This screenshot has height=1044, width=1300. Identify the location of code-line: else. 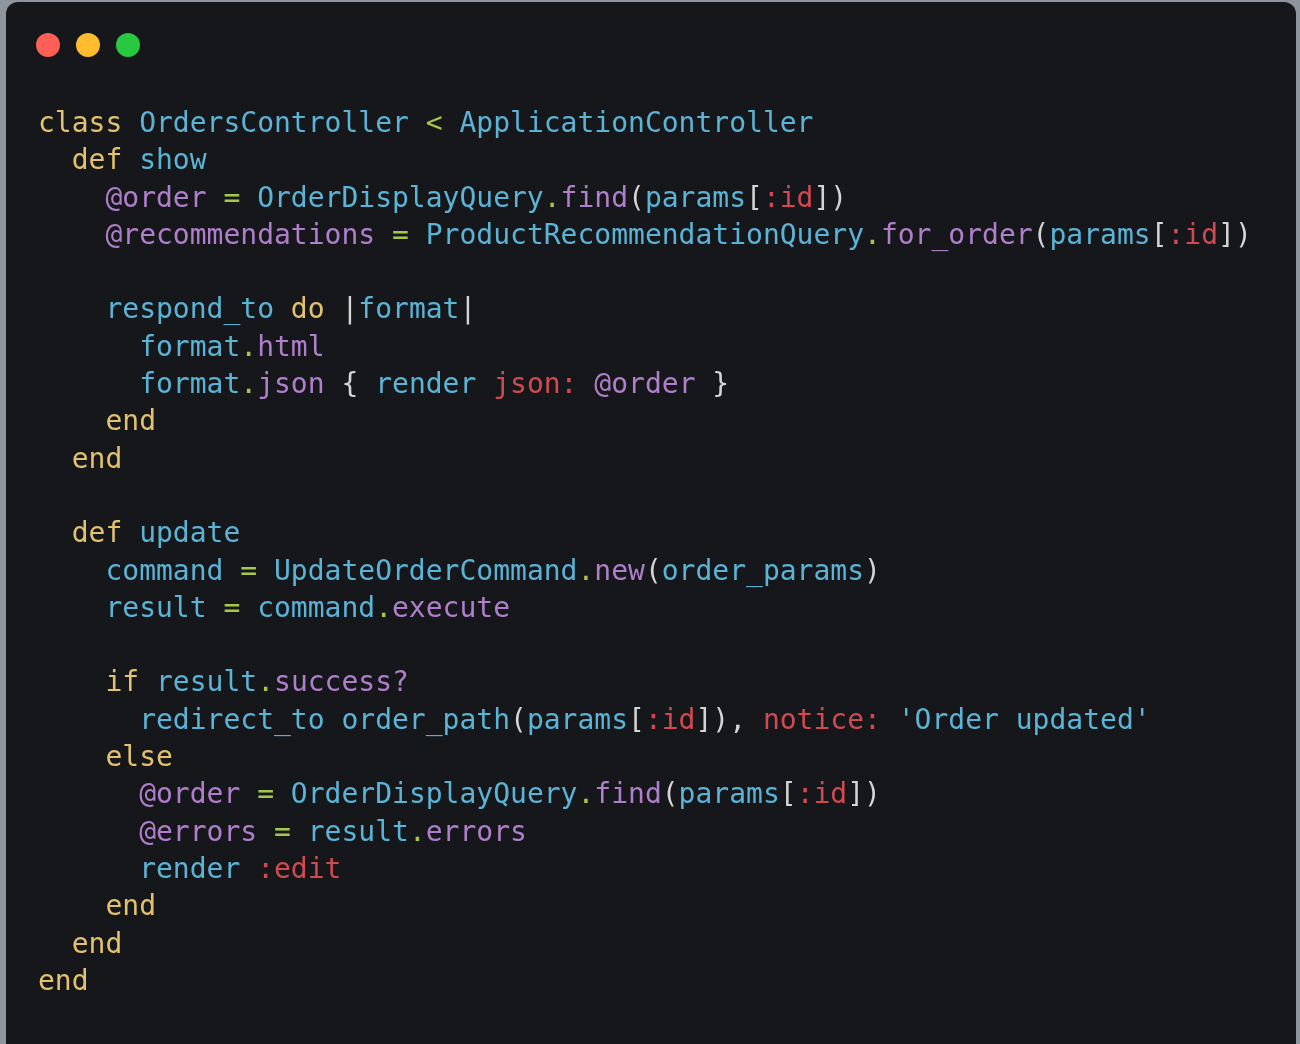
(138, 757).